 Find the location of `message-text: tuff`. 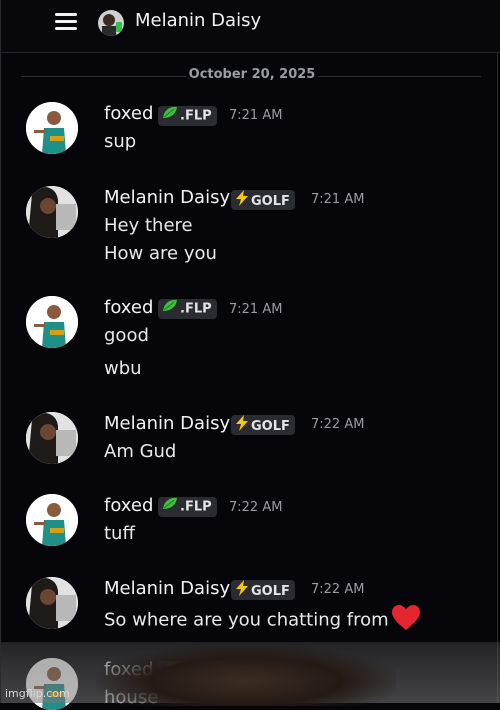

message-text: tuff is located at coordinates (119, 533).